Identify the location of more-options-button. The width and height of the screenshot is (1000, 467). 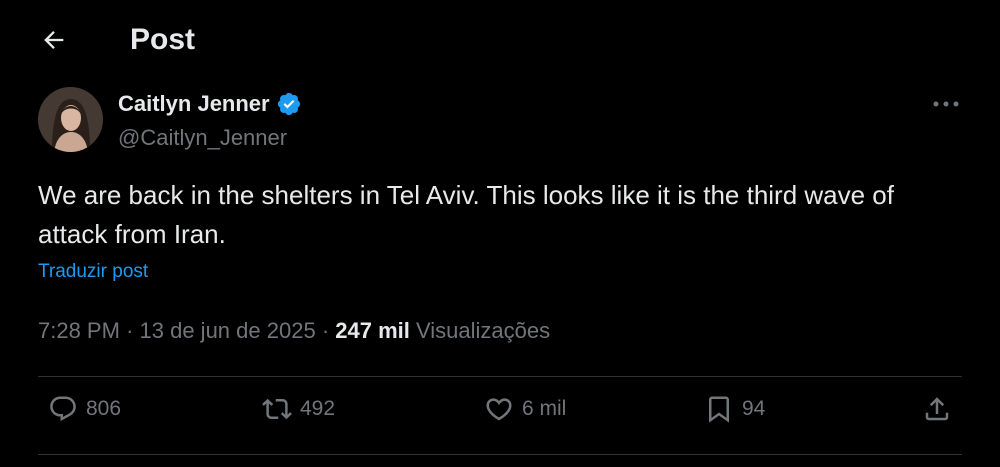
(946, 104).